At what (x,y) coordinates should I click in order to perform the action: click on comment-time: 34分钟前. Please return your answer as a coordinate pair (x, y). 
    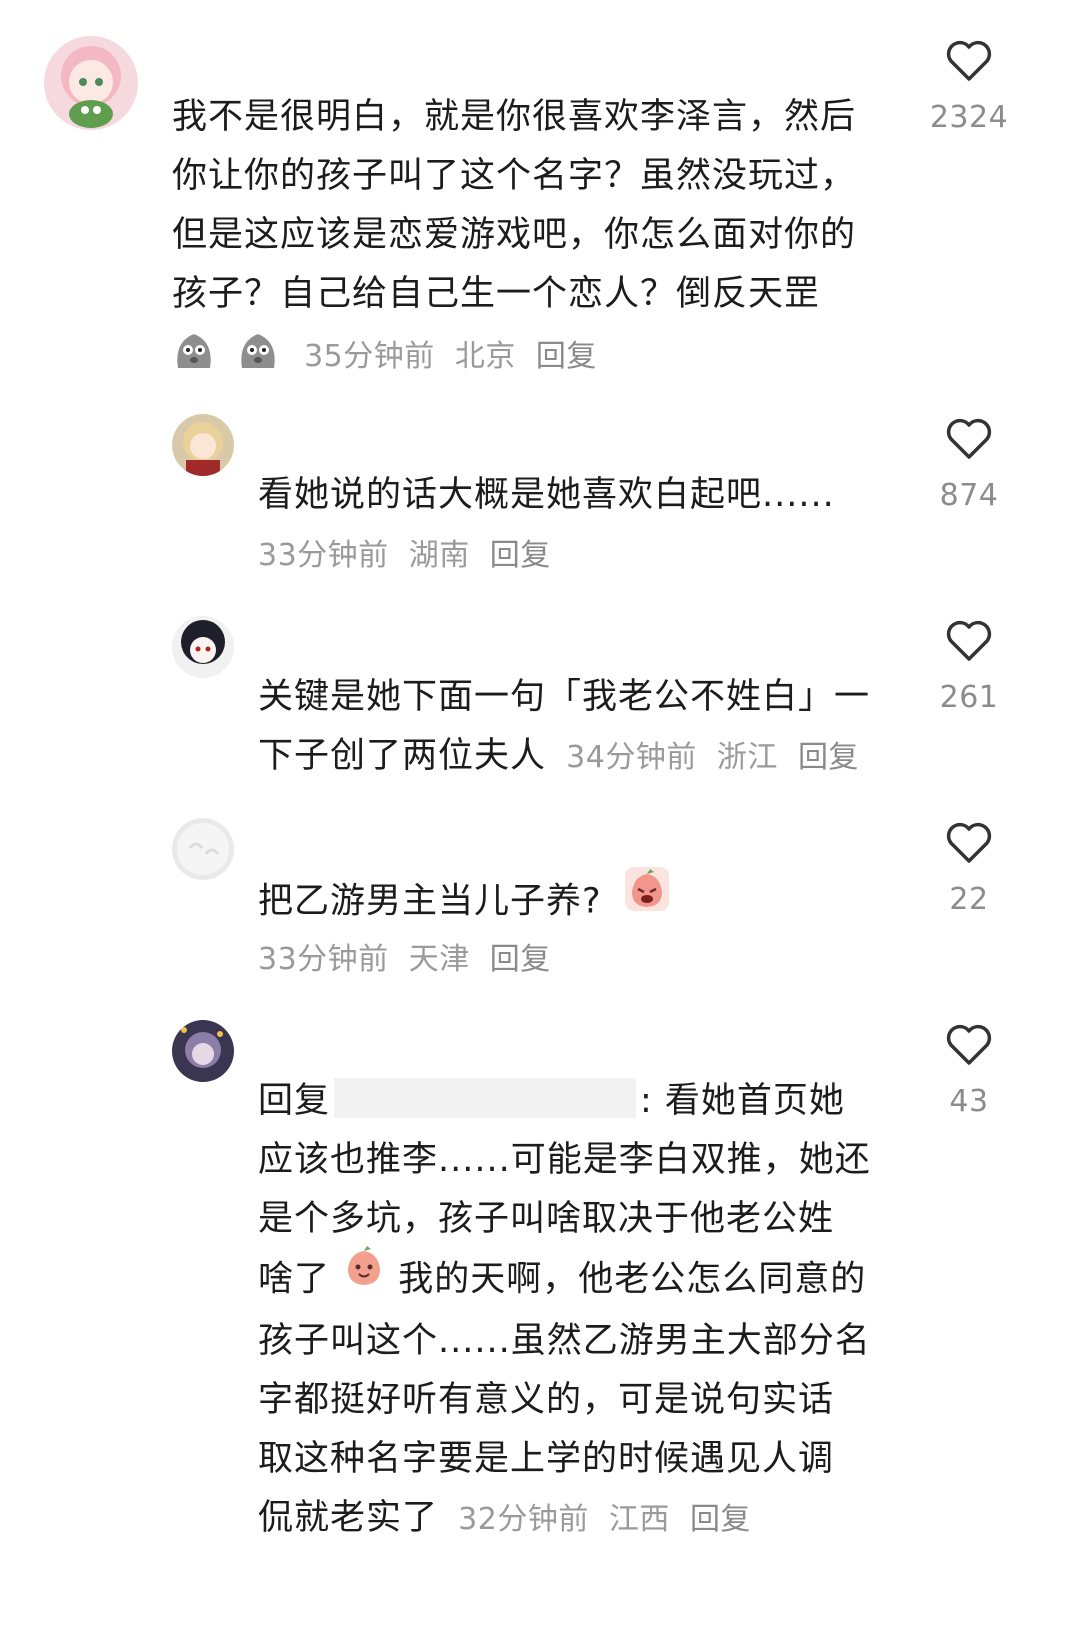
    Looking at the image, I should click on (631, 757).